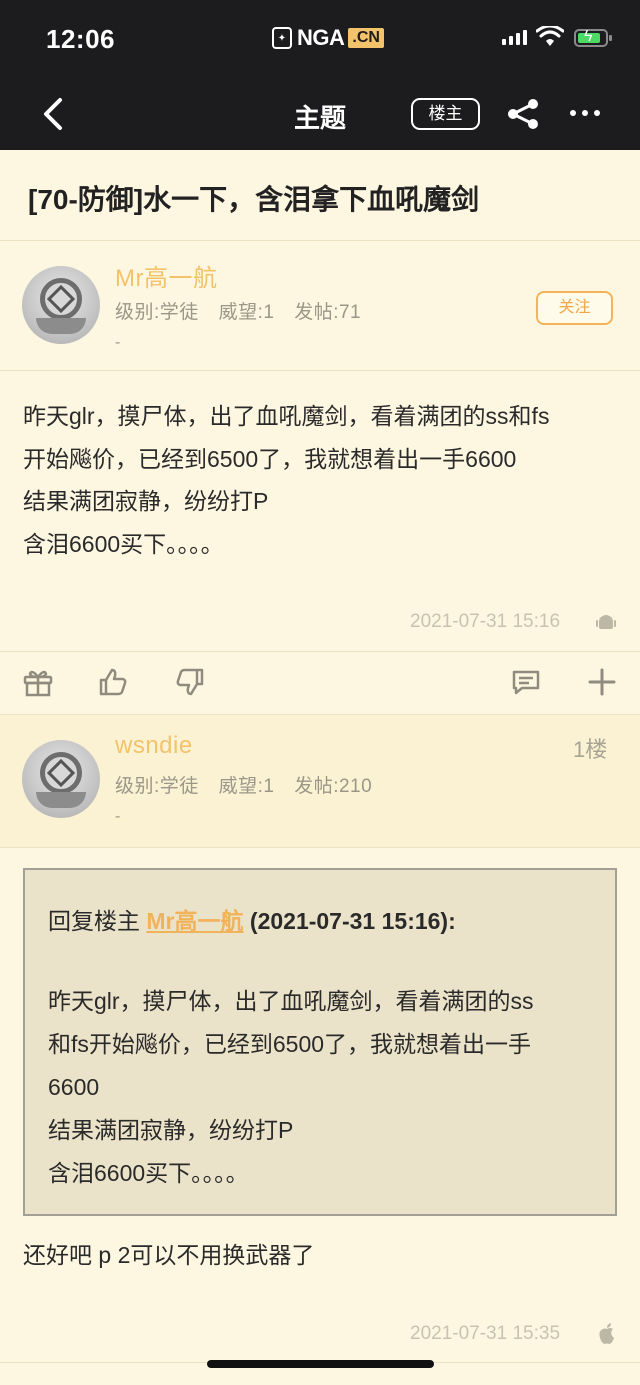 The image size is (640, 1385). Describe the element at coordinates (291, 1001) in the screenshot. I see `quote-line: 昨天glr，摸尸体，出了血吼魔剑，看着满团的ss` at that location.